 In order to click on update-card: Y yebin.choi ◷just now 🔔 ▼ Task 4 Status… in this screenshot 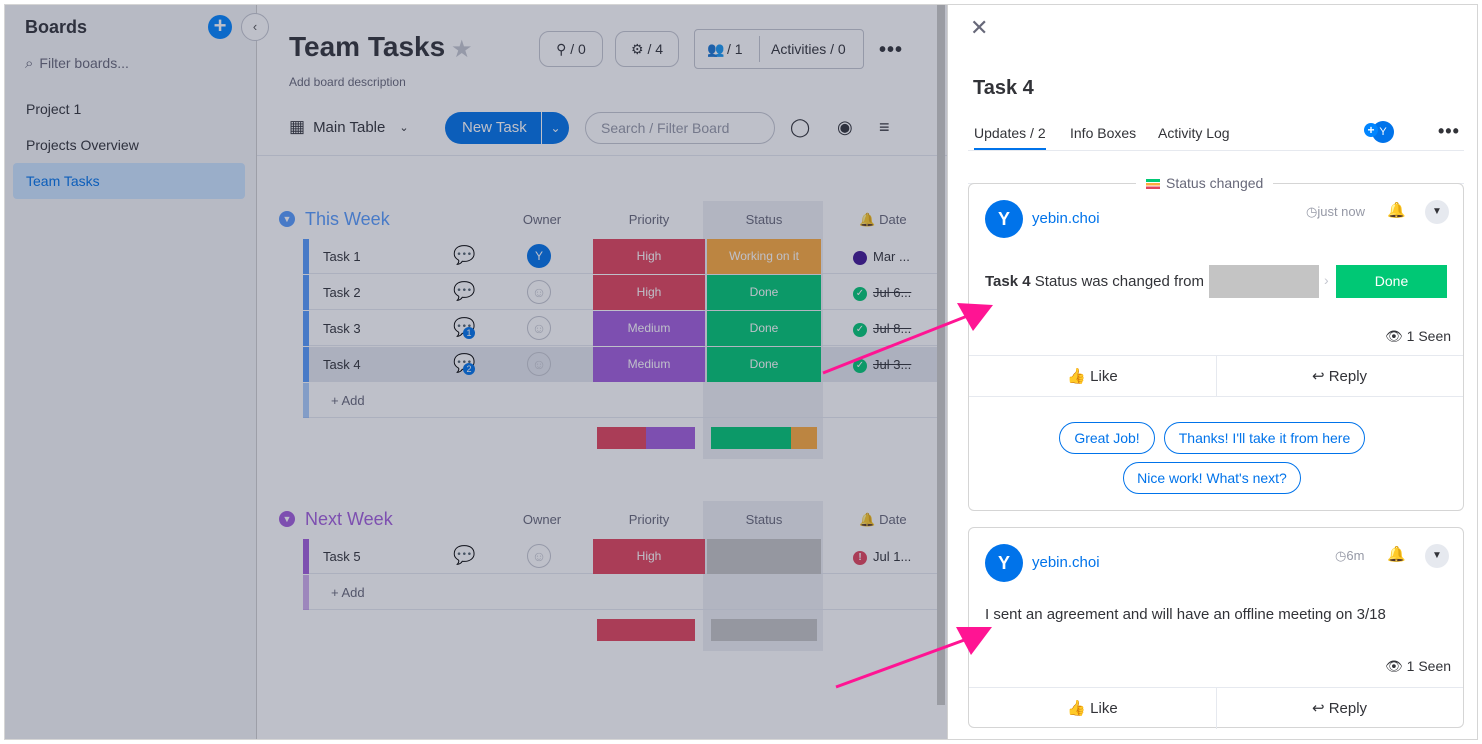, I will do `click(1216, 347)`.